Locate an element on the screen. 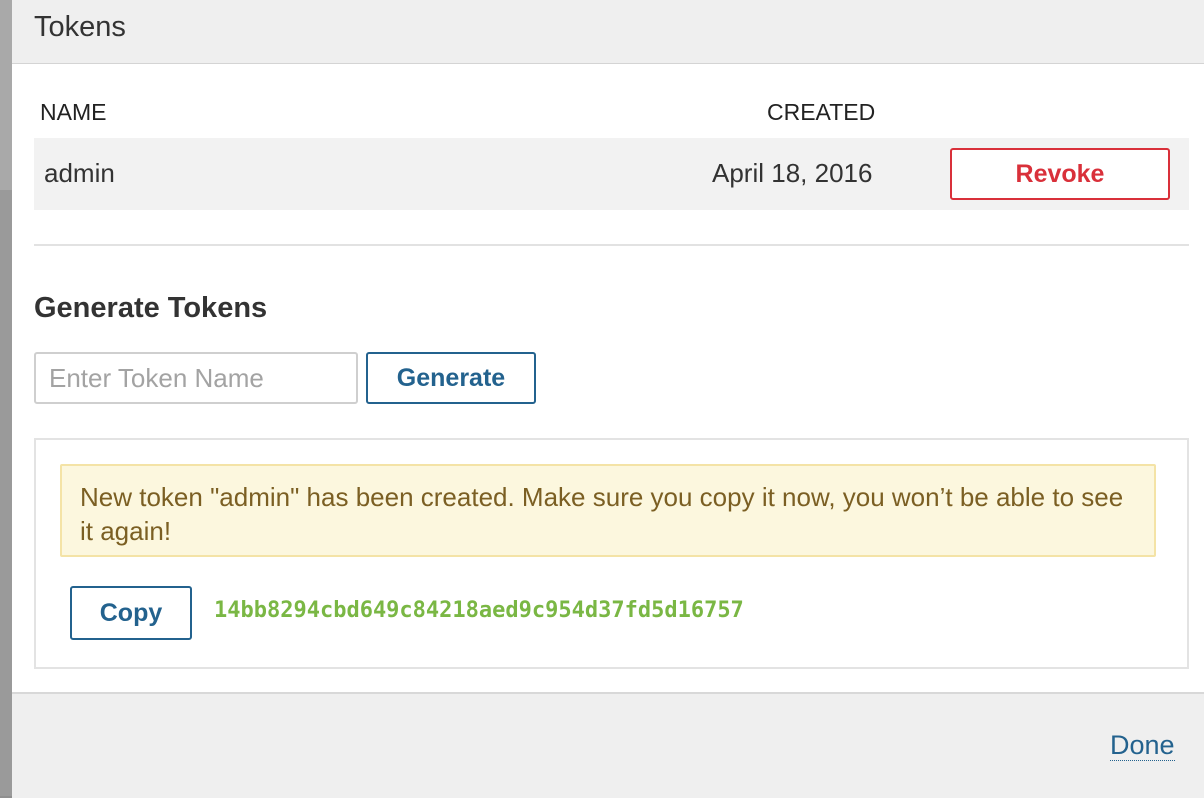 This screenshot has width=1204, height=798. generate-tokens-title: Generate Tokens is located at coordinates (151, 308).